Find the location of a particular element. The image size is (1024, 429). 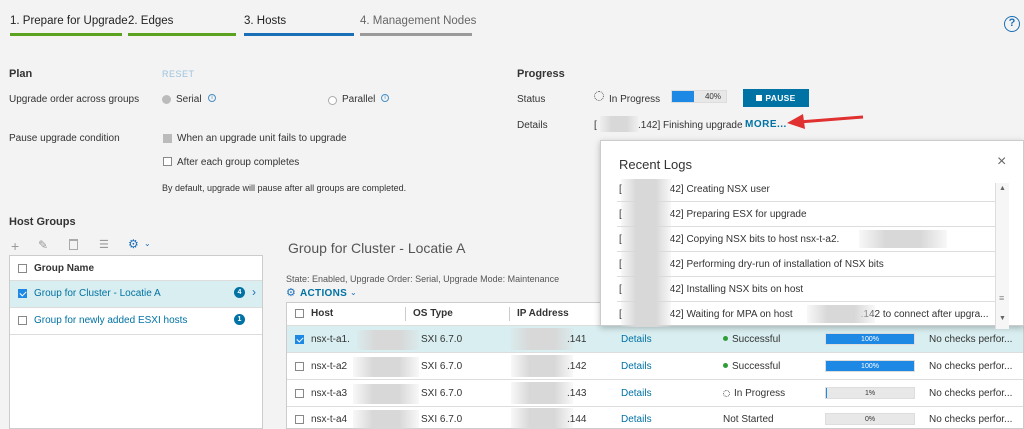

details-prefix: [ is located at coordinates (595, 125).